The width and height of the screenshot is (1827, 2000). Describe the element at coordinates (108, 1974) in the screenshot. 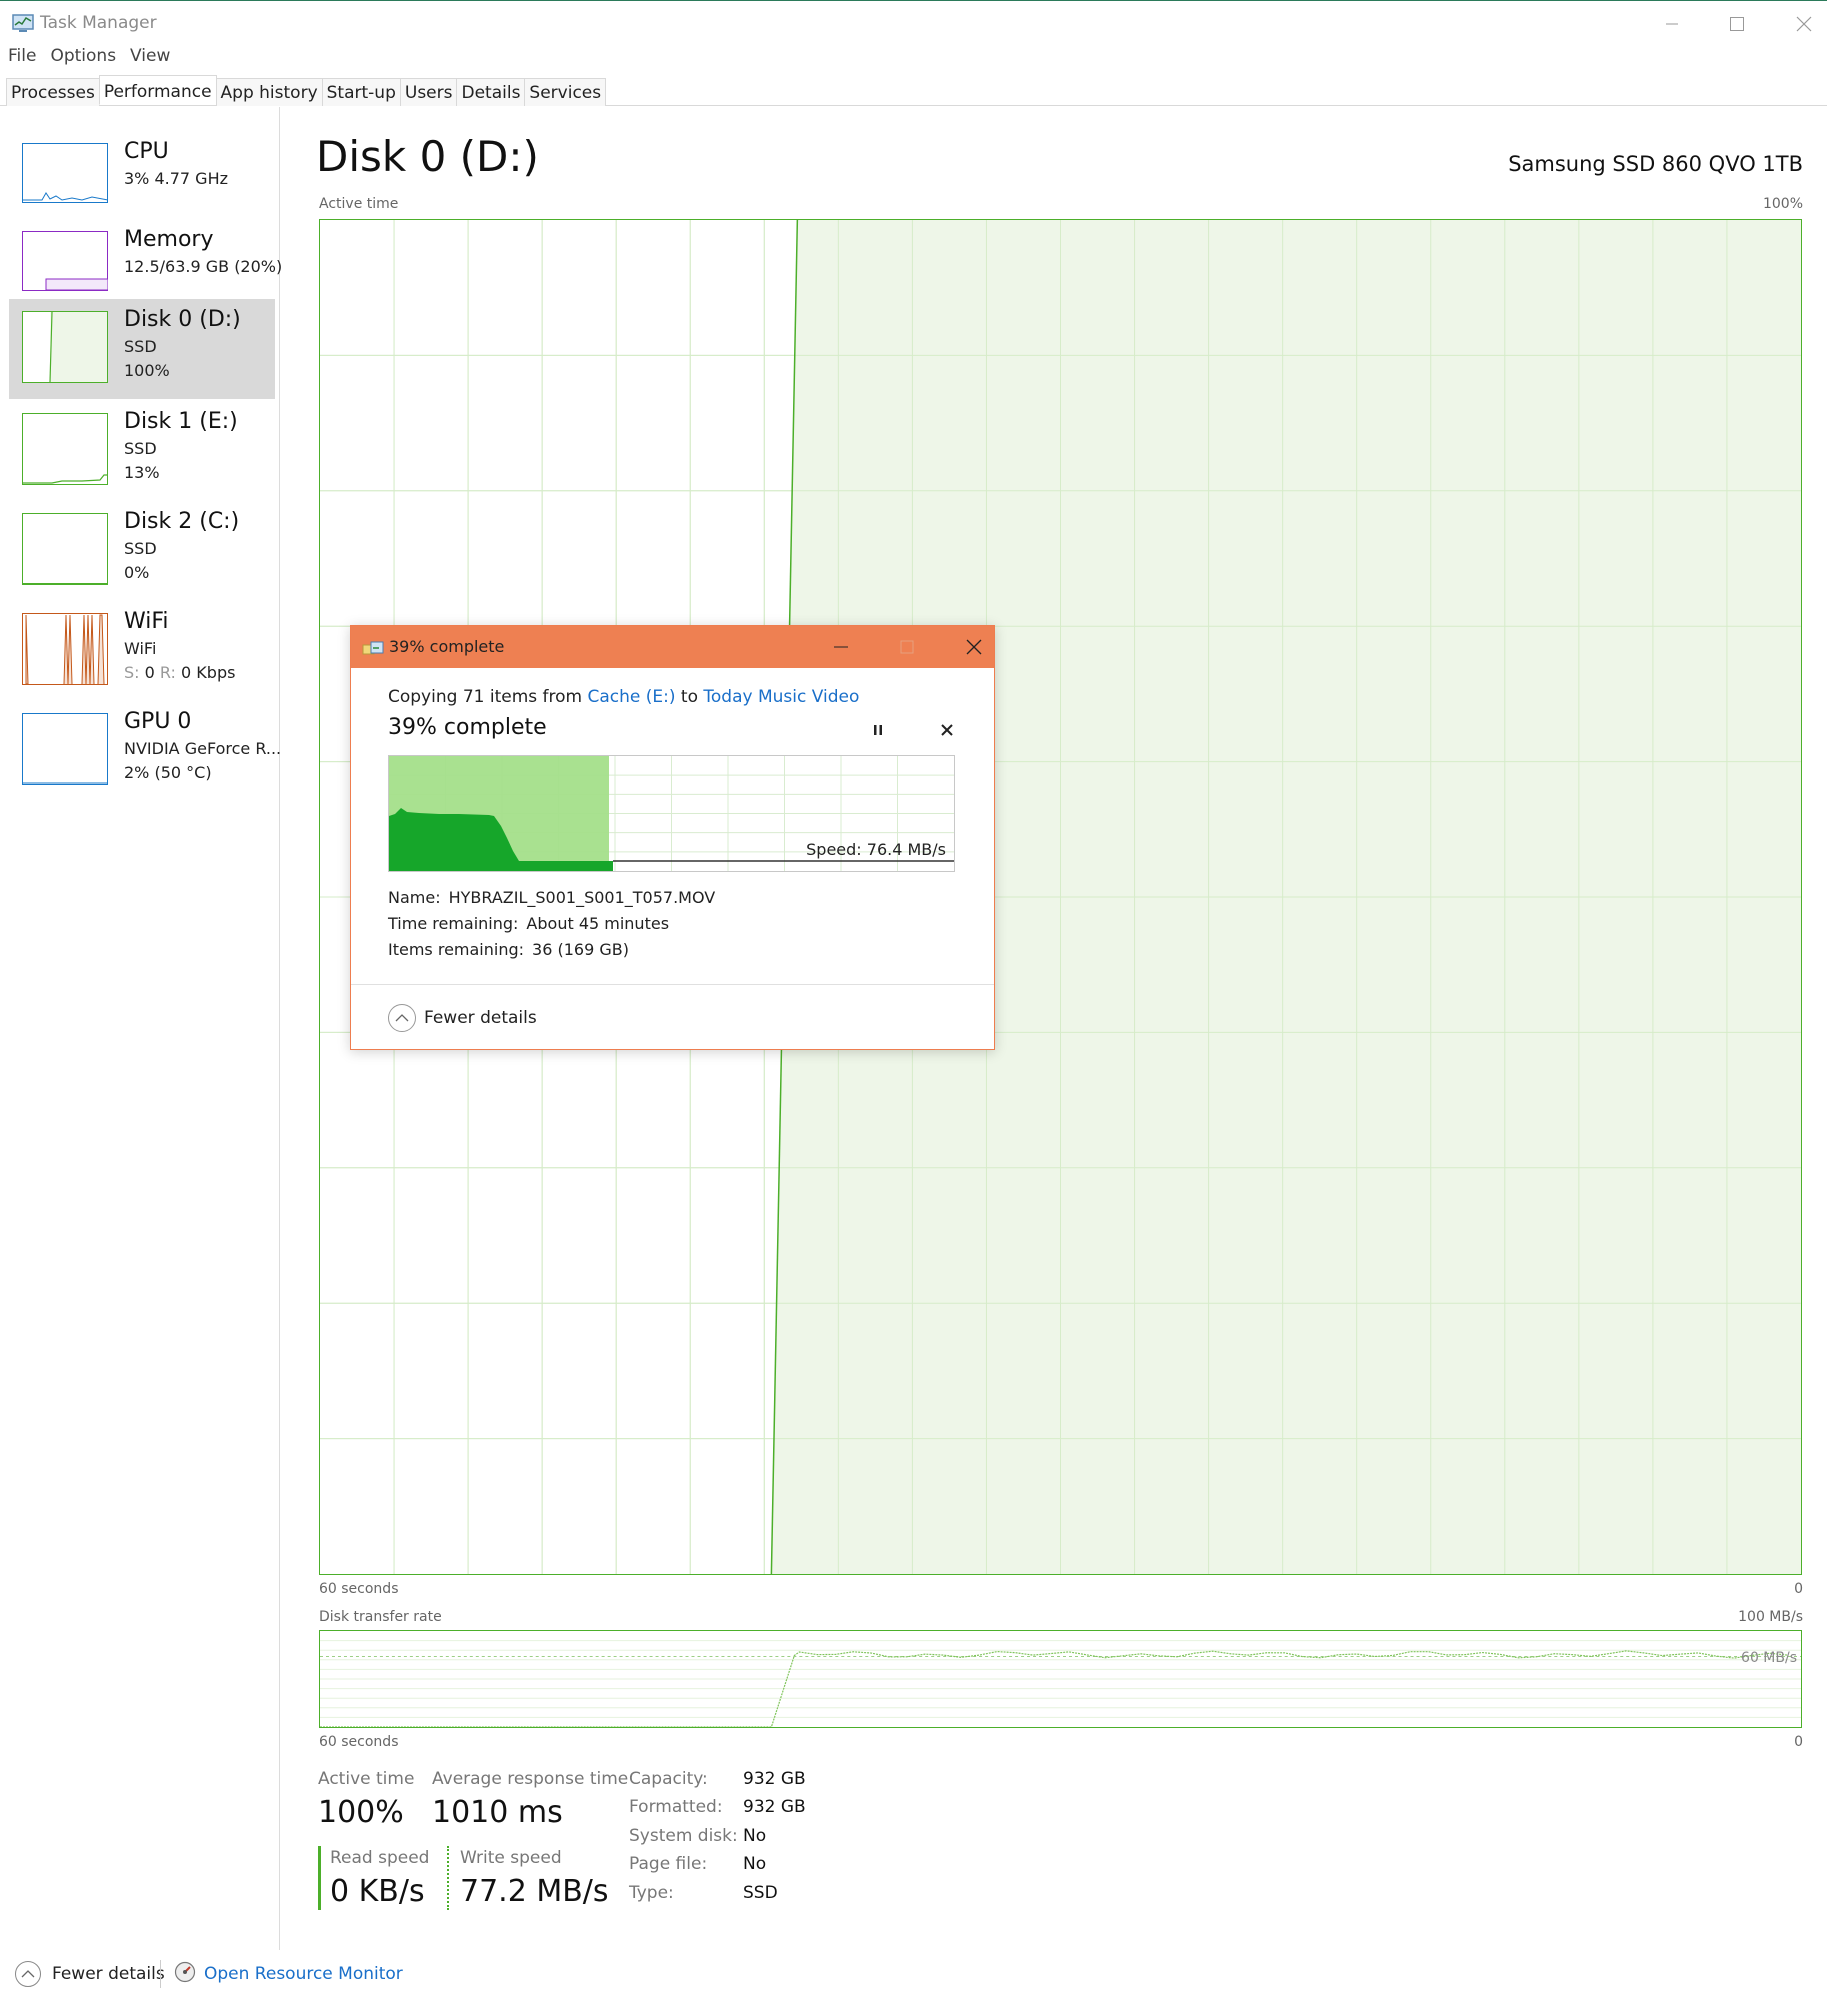

I see `fewer-details-link: Fewer details` at that location.